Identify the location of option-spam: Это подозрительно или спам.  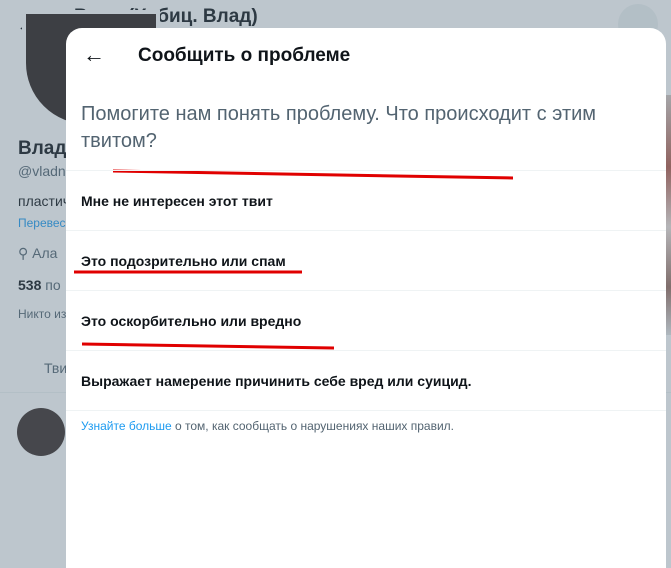
(366, 260).